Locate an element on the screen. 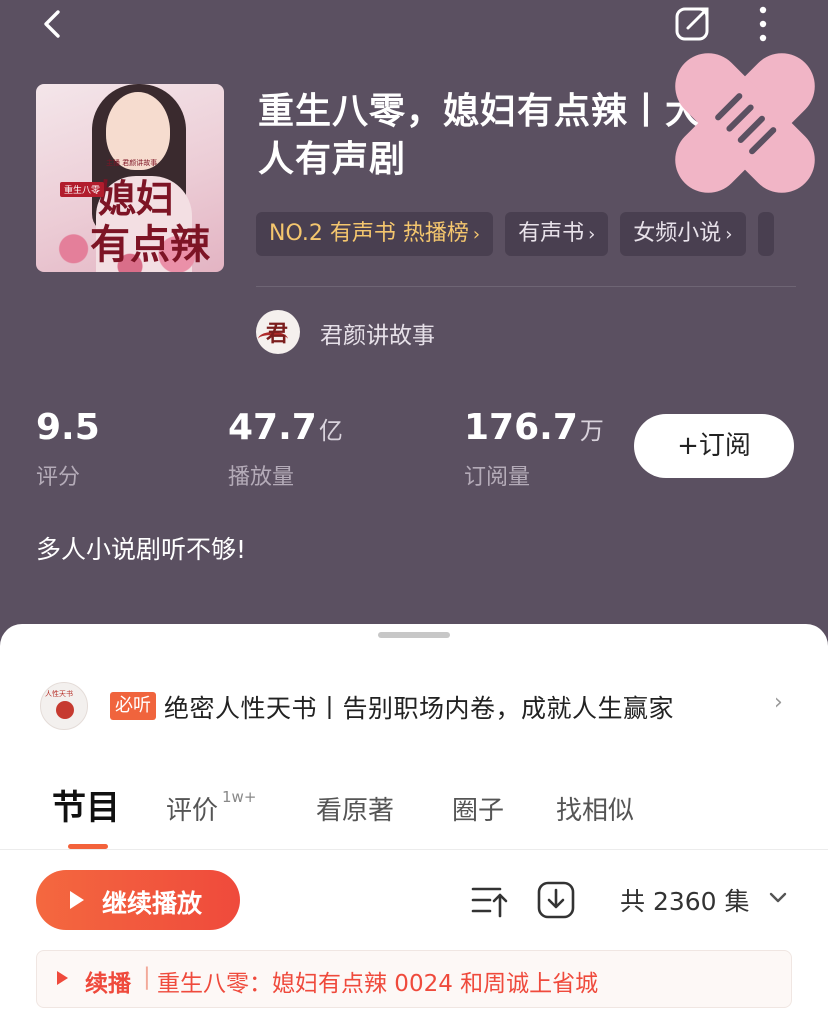  category-chips: NO.2 有声书 热播榜 › 有声书 › 女频小说 › is located at coordinates (515, 234).